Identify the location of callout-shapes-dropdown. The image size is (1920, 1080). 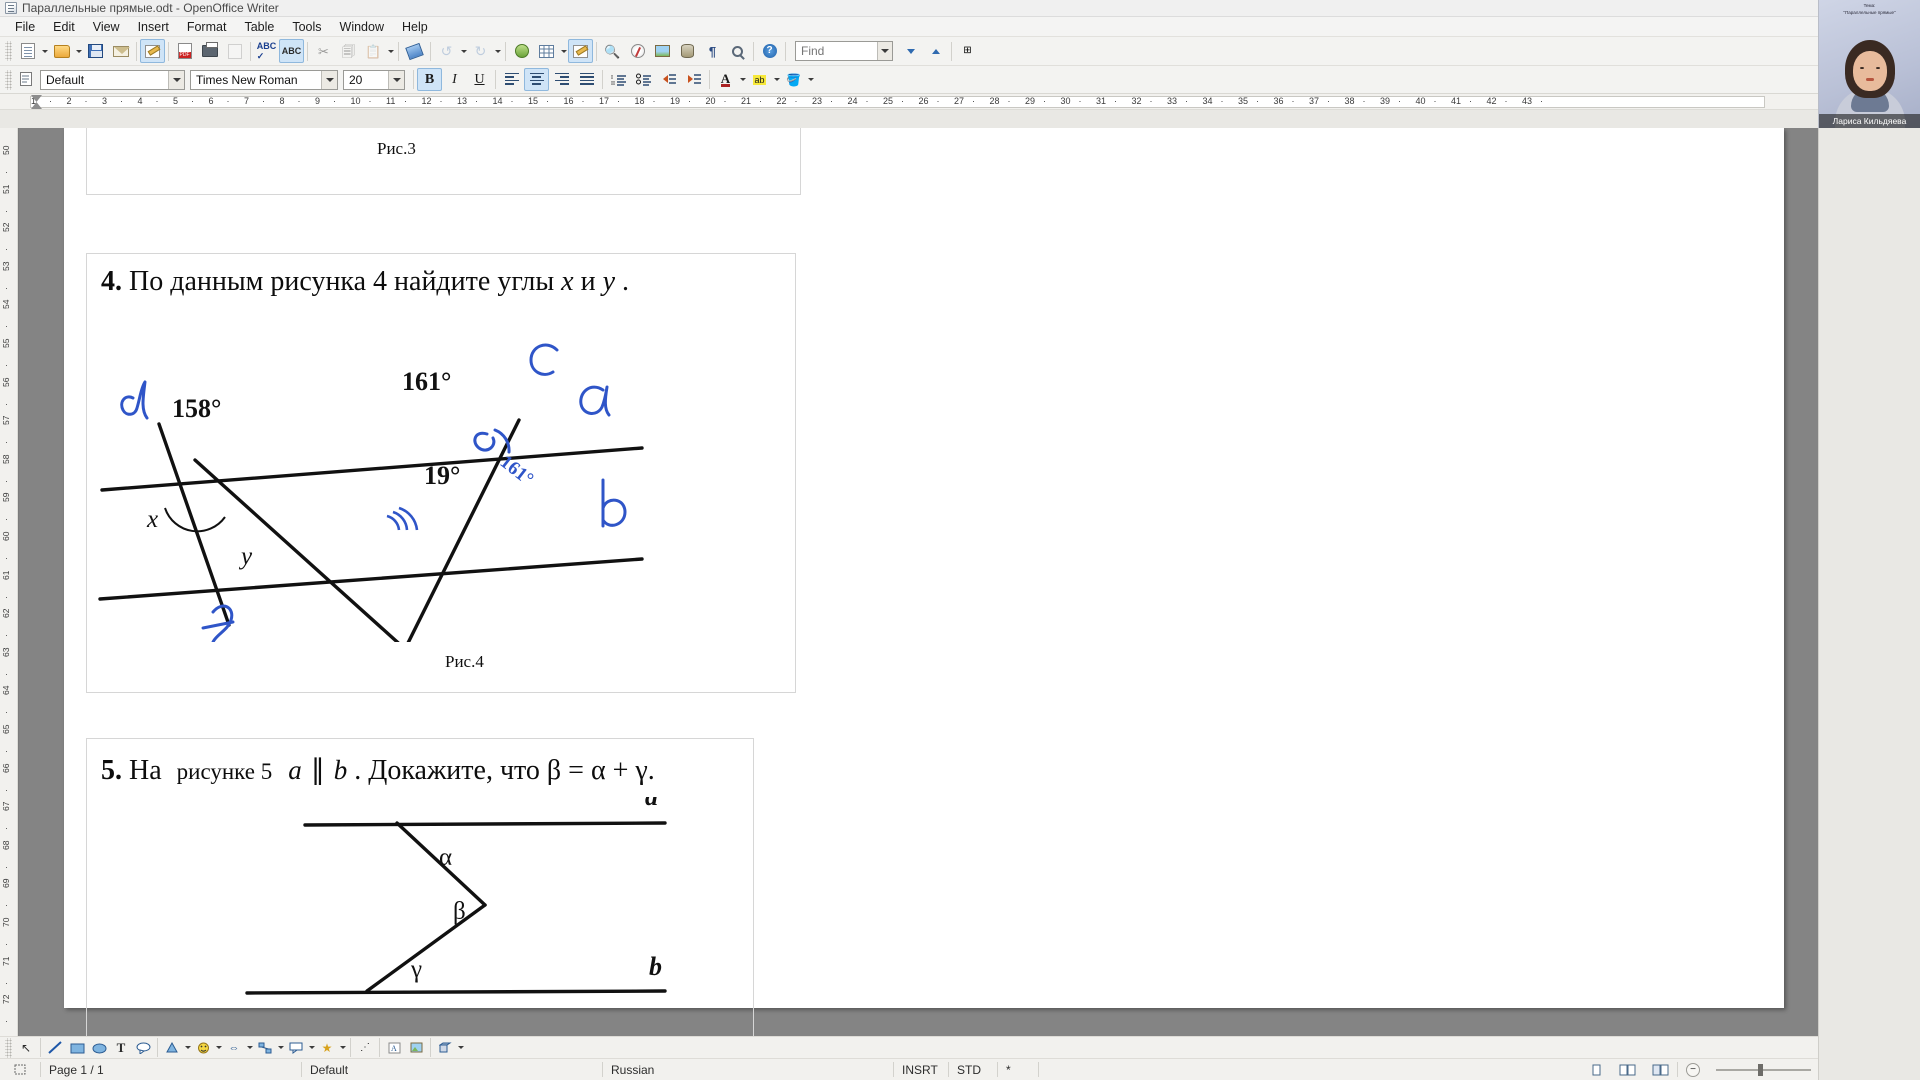
(311, 1048).